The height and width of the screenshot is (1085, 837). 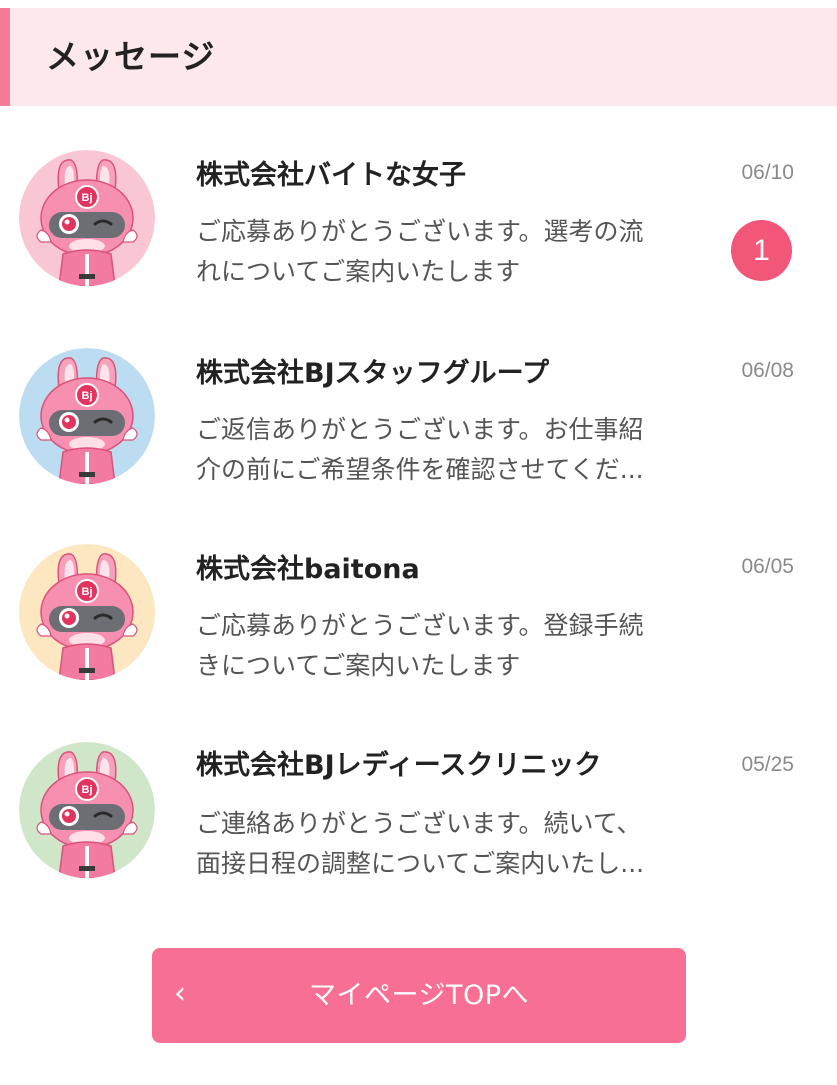 What do you see at coordinates (767, 764) in the screenshot?
I see `message-date: 05/25` at bounding box center [767, 764].